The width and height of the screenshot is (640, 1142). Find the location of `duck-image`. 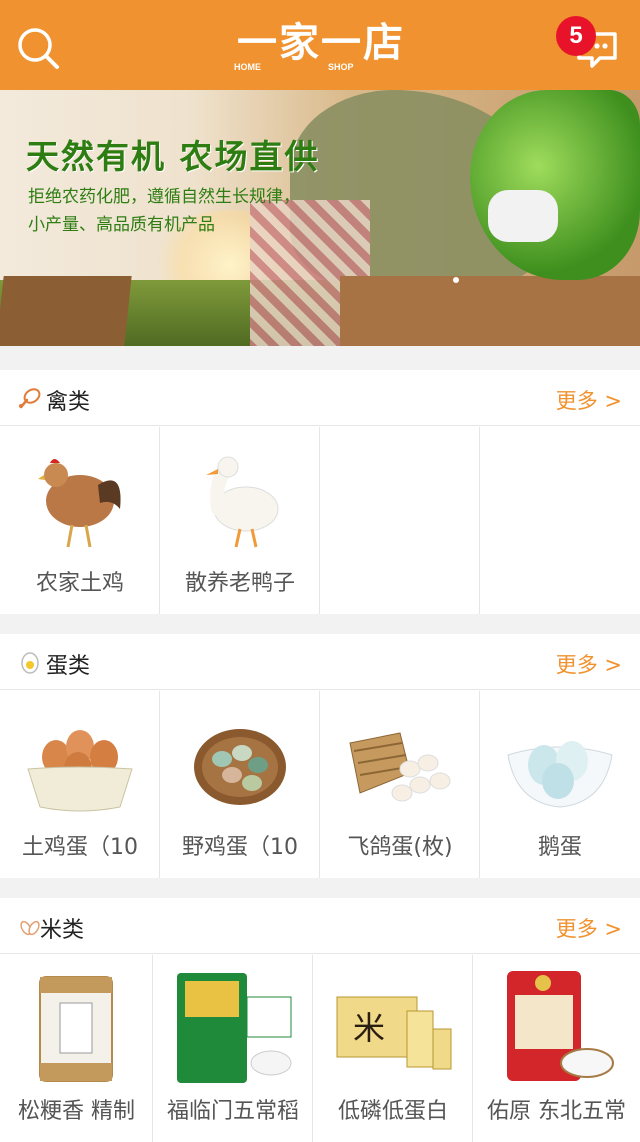

duck-image is located at coordinates (242, 502).